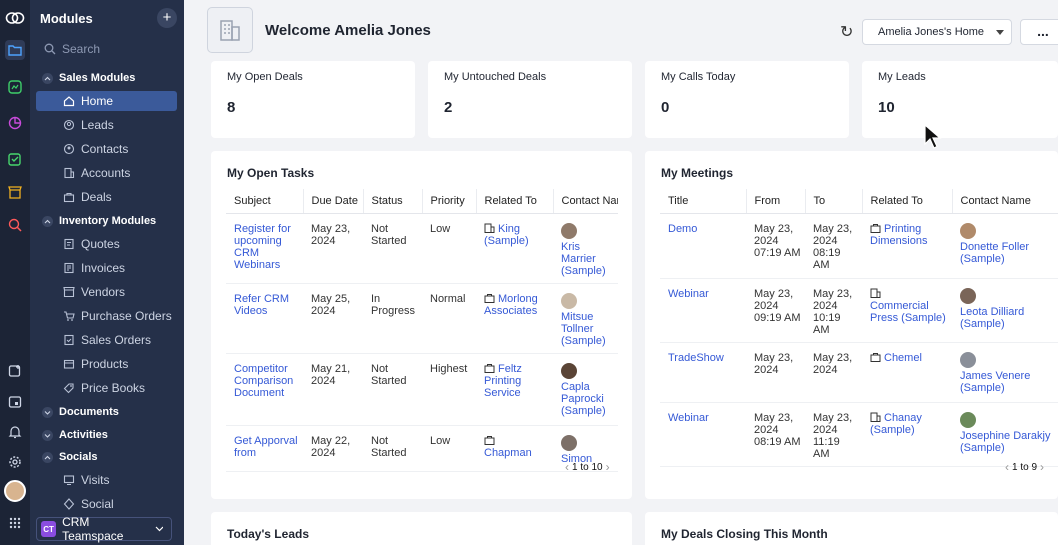 This screenshot has height=545, width=1058. I want to click on col-contact-name: Contact Nar, so click(585, 201).